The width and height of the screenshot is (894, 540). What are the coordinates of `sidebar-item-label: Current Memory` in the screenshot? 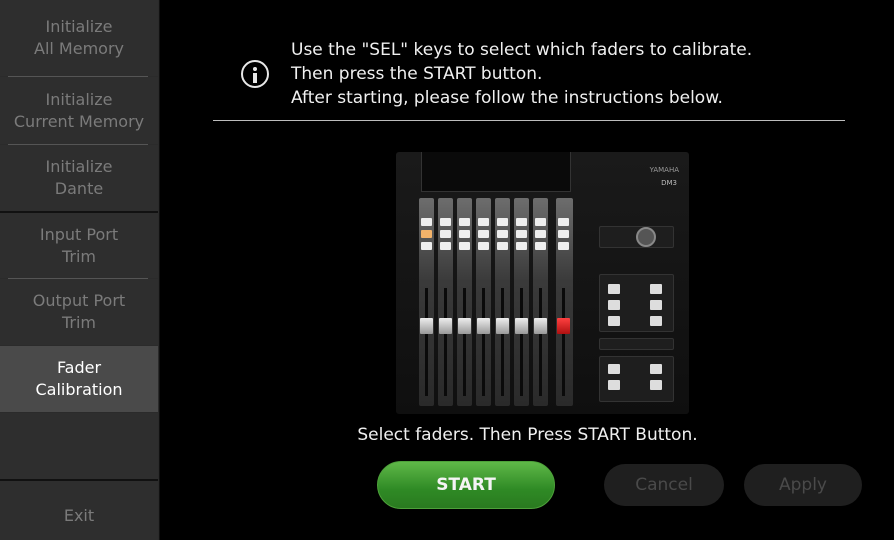 It's located at (79, 121).